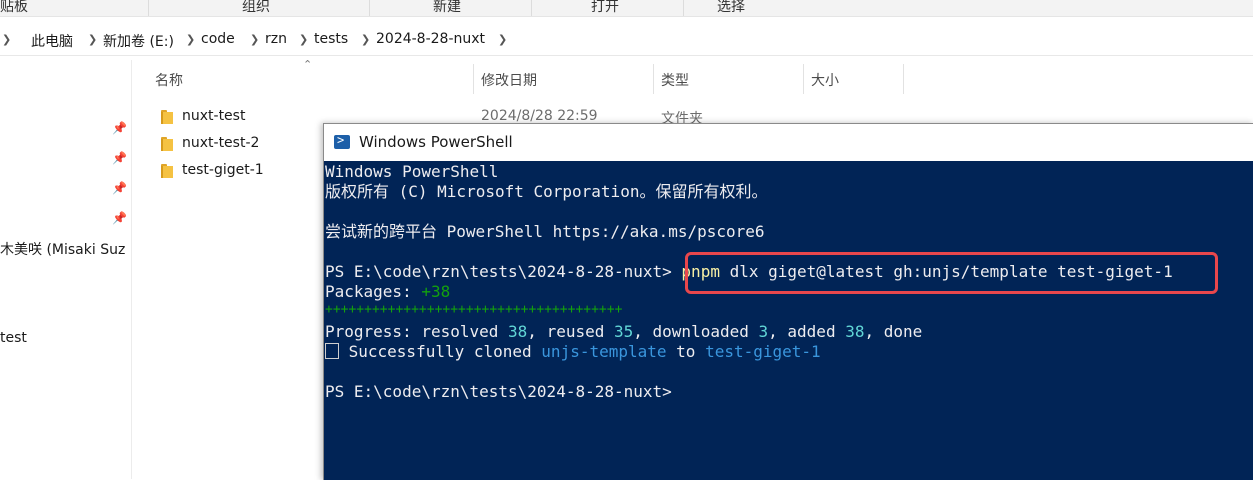 The height and width of the screenshot is (480, 1253). What do you see at coordinates (52, 41) in the screenshot?
I see `breadcrumb-this-pc: 此电脑` at bounding box center [52, 41].